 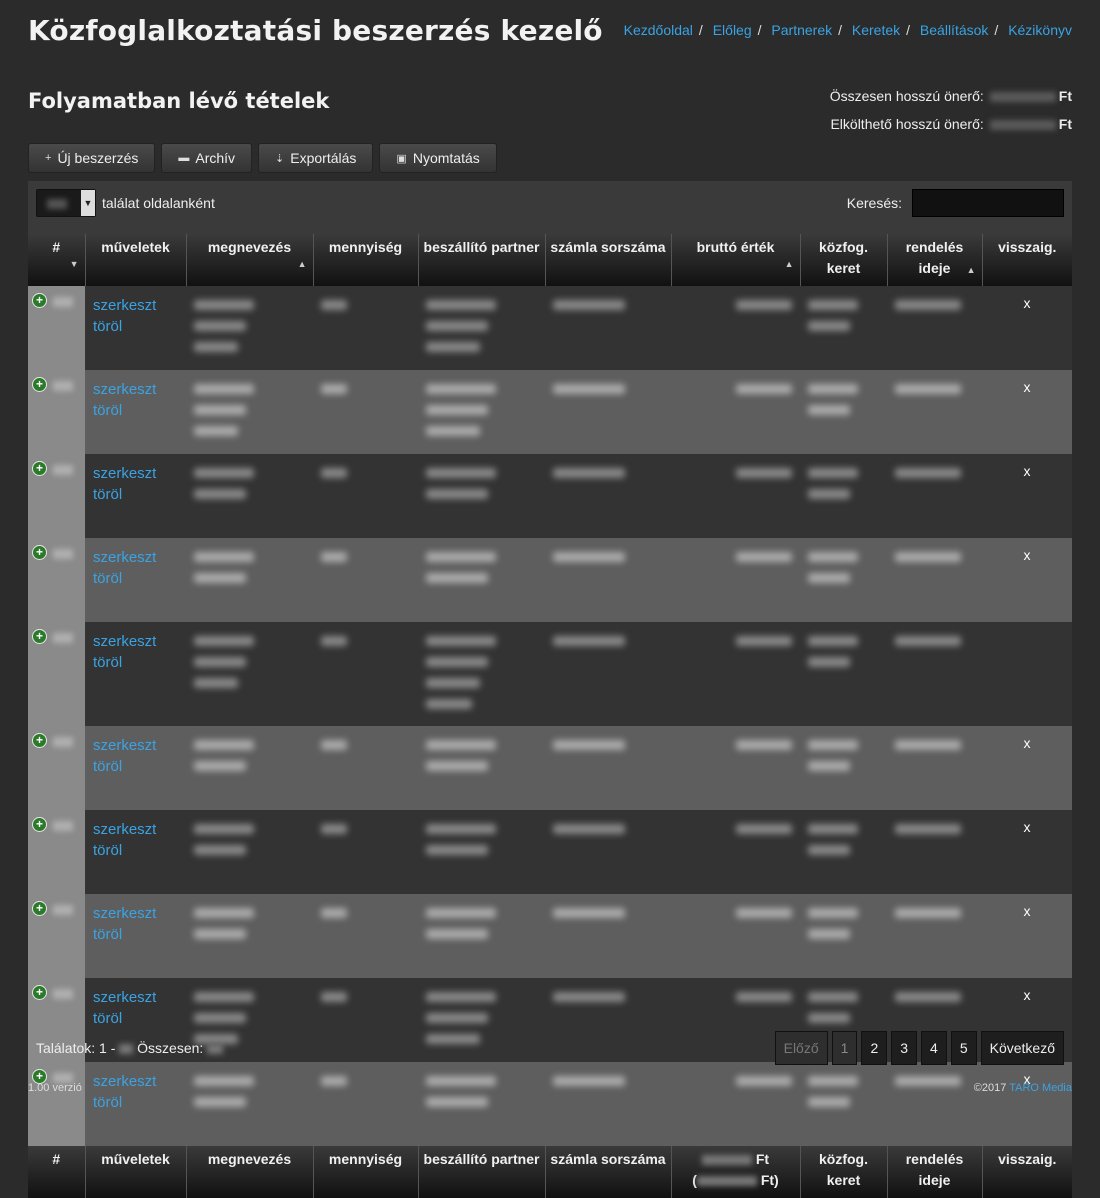 What do you see at coordinates (56, 260) in the screenshot?
I see `col-header-id: # ▼` at bounding box center [56, 260].